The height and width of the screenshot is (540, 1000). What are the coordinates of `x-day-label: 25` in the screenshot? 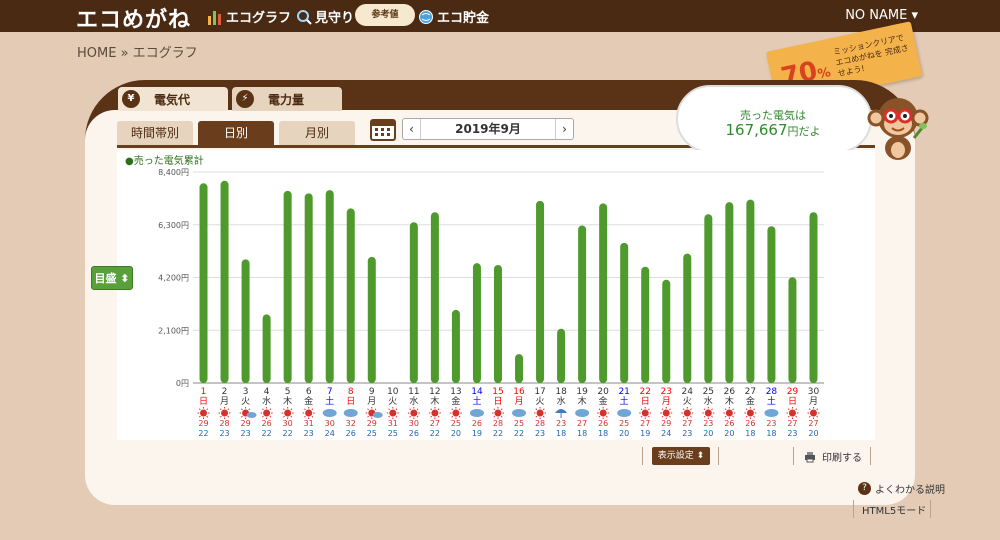 It's located at (708, 392).